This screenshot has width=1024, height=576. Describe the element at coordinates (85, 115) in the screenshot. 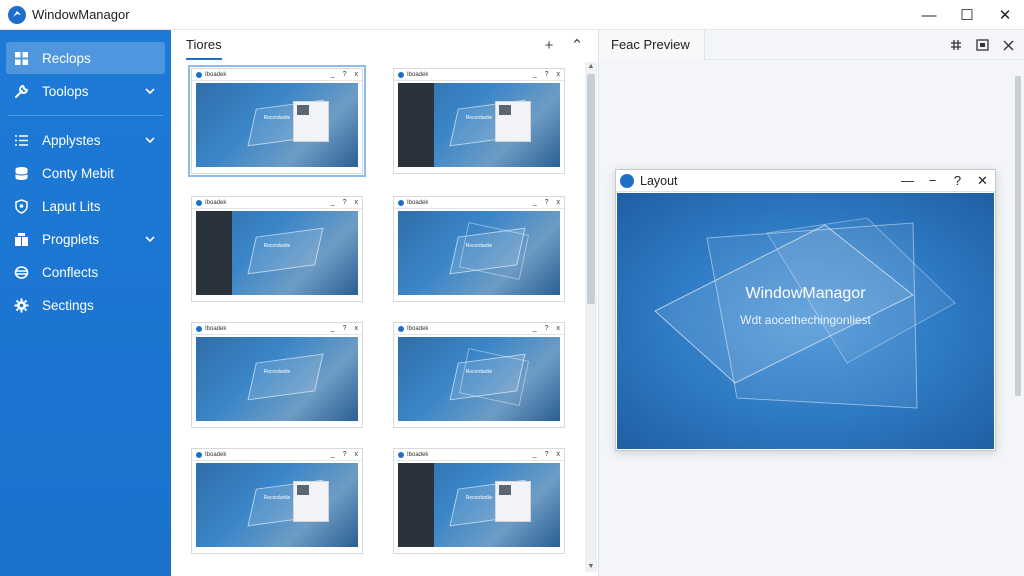

I see `sidebar-divider` at that location.